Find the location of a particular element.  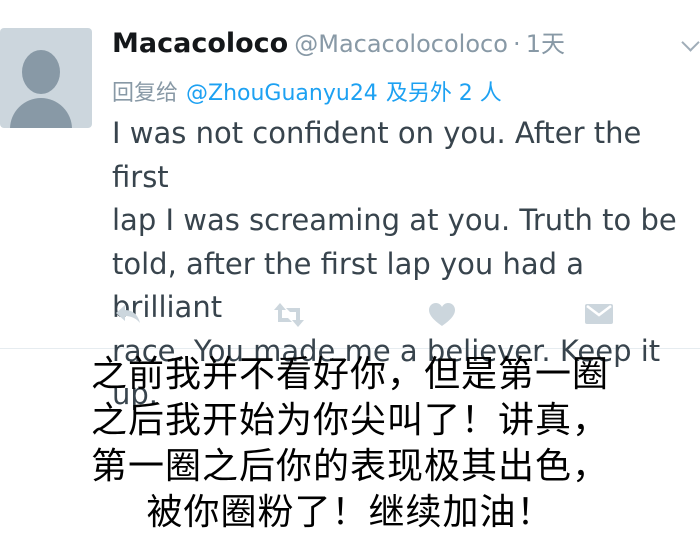

reply-to-link: @ZhouGuanyu24 is located at coordinates (282, 93).